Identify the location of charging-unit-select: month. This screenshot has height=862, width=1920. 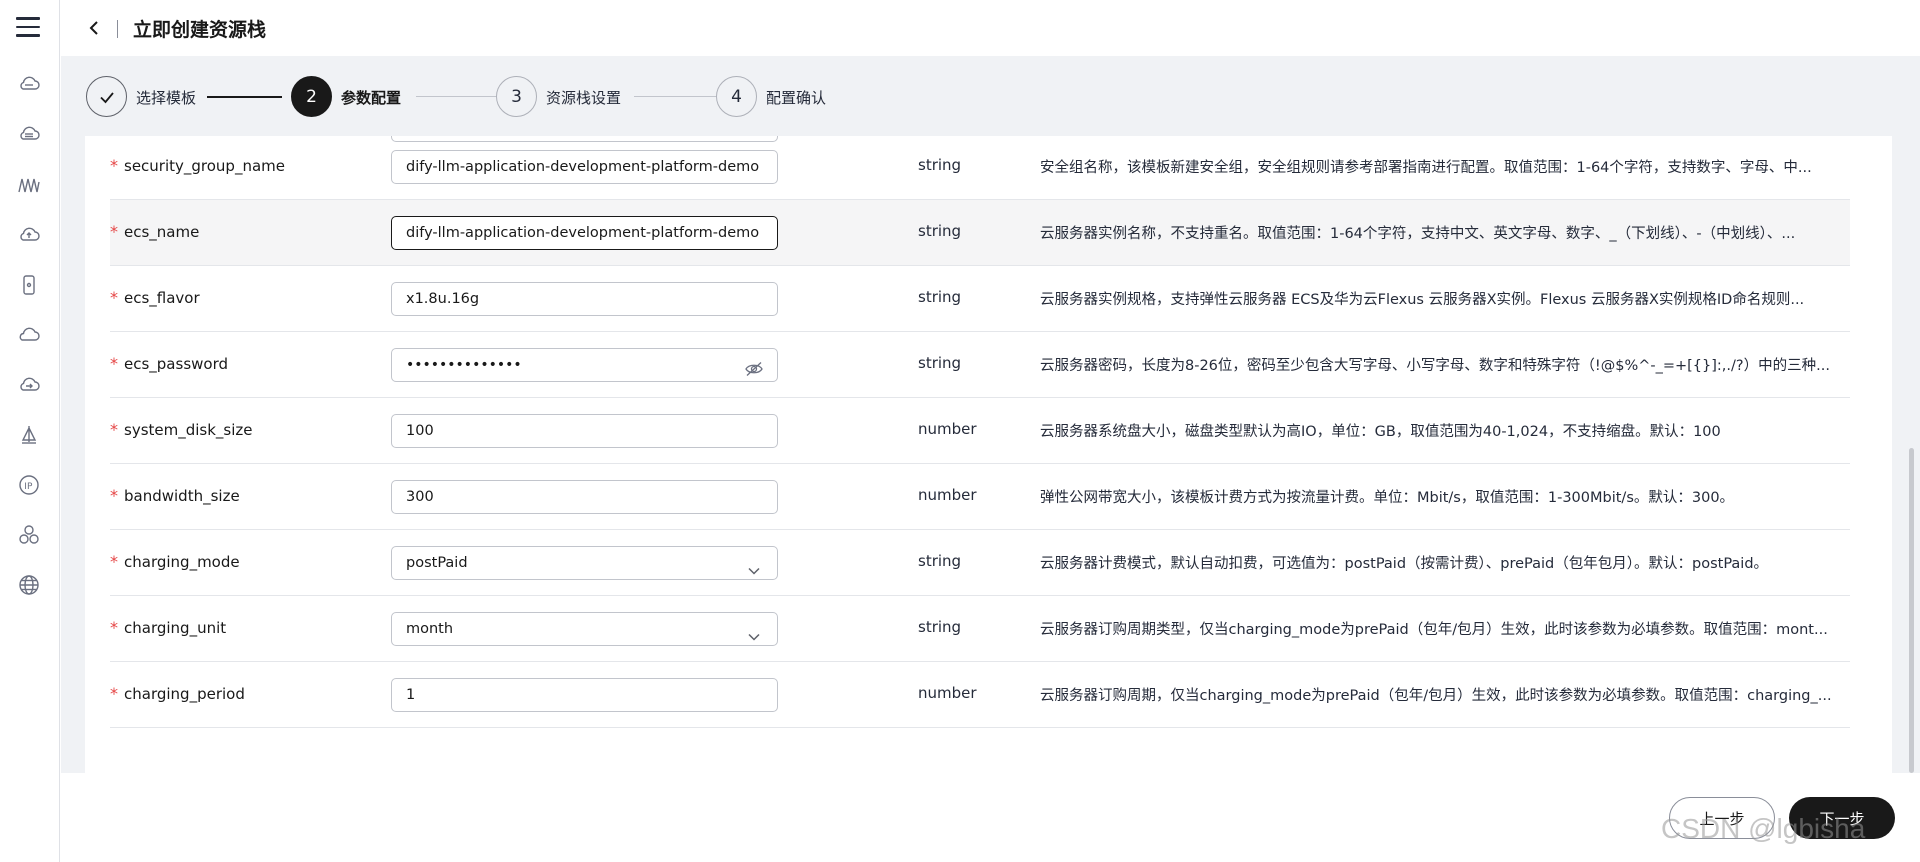
(584, 629).